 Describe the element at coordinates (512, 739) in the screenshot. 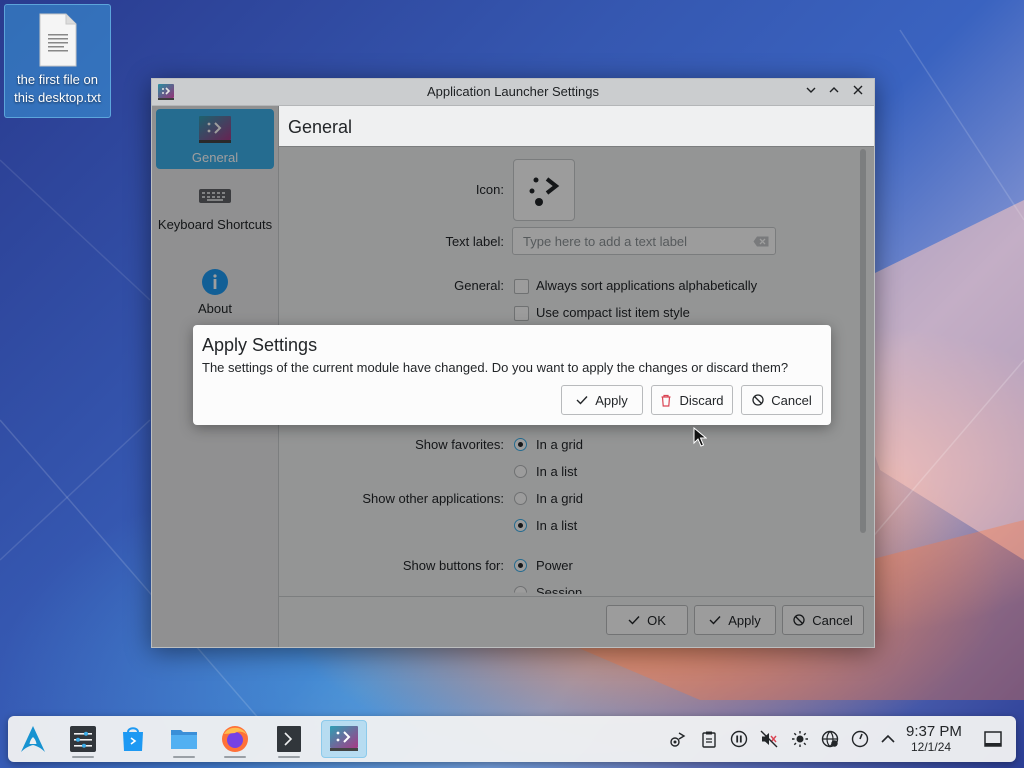

I see `taskbar: 9:37 PM 12/1/24` at that location.